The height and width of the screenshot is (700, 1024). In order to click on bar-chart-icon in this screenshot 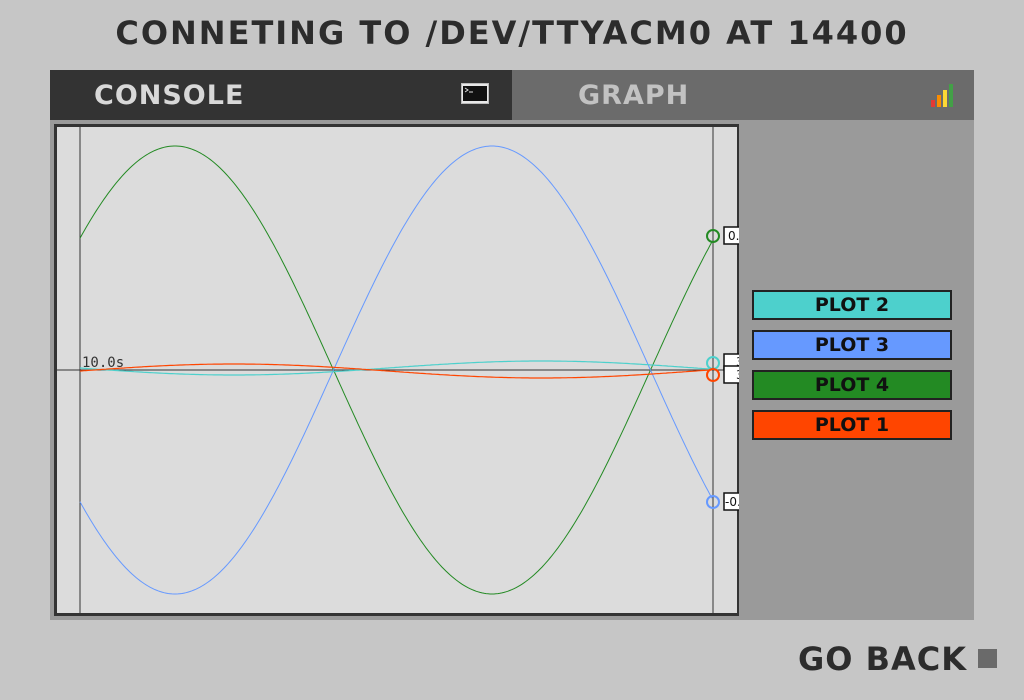, I will do `click(942, 95)`.